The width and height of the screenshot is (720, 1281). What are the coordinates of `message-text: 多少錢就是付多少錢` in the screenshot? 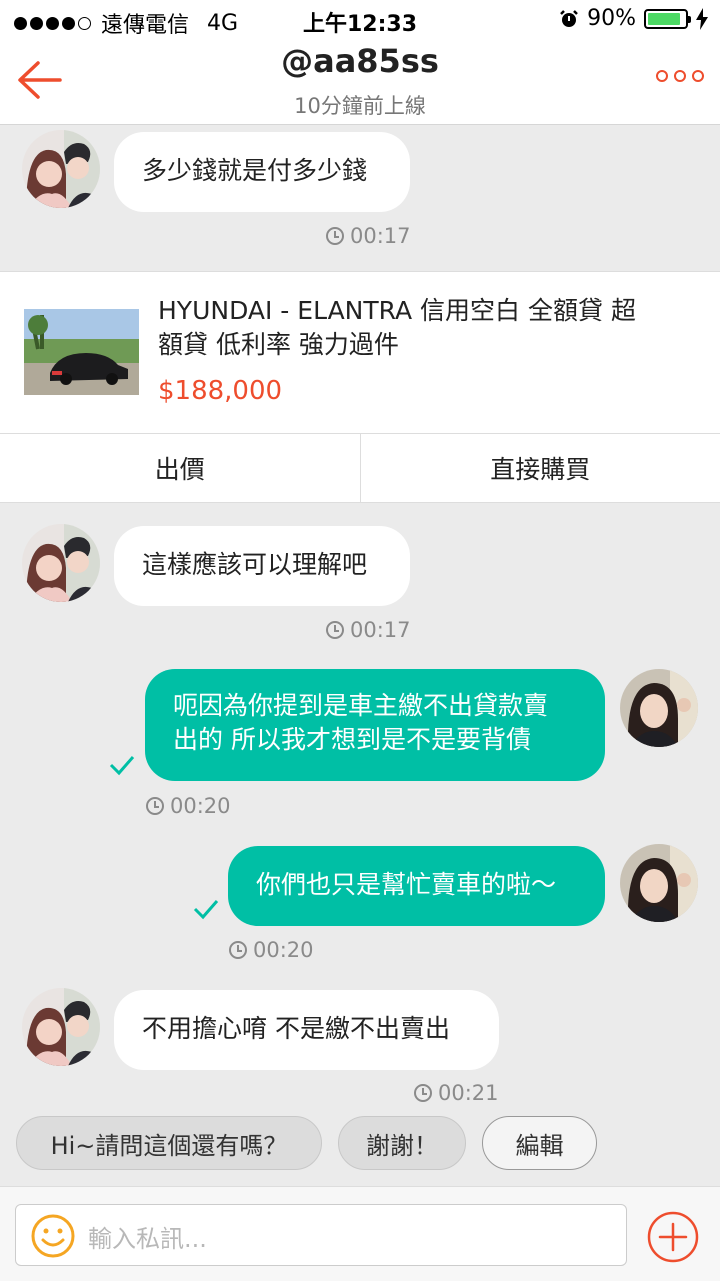 It's located at (254, 170).